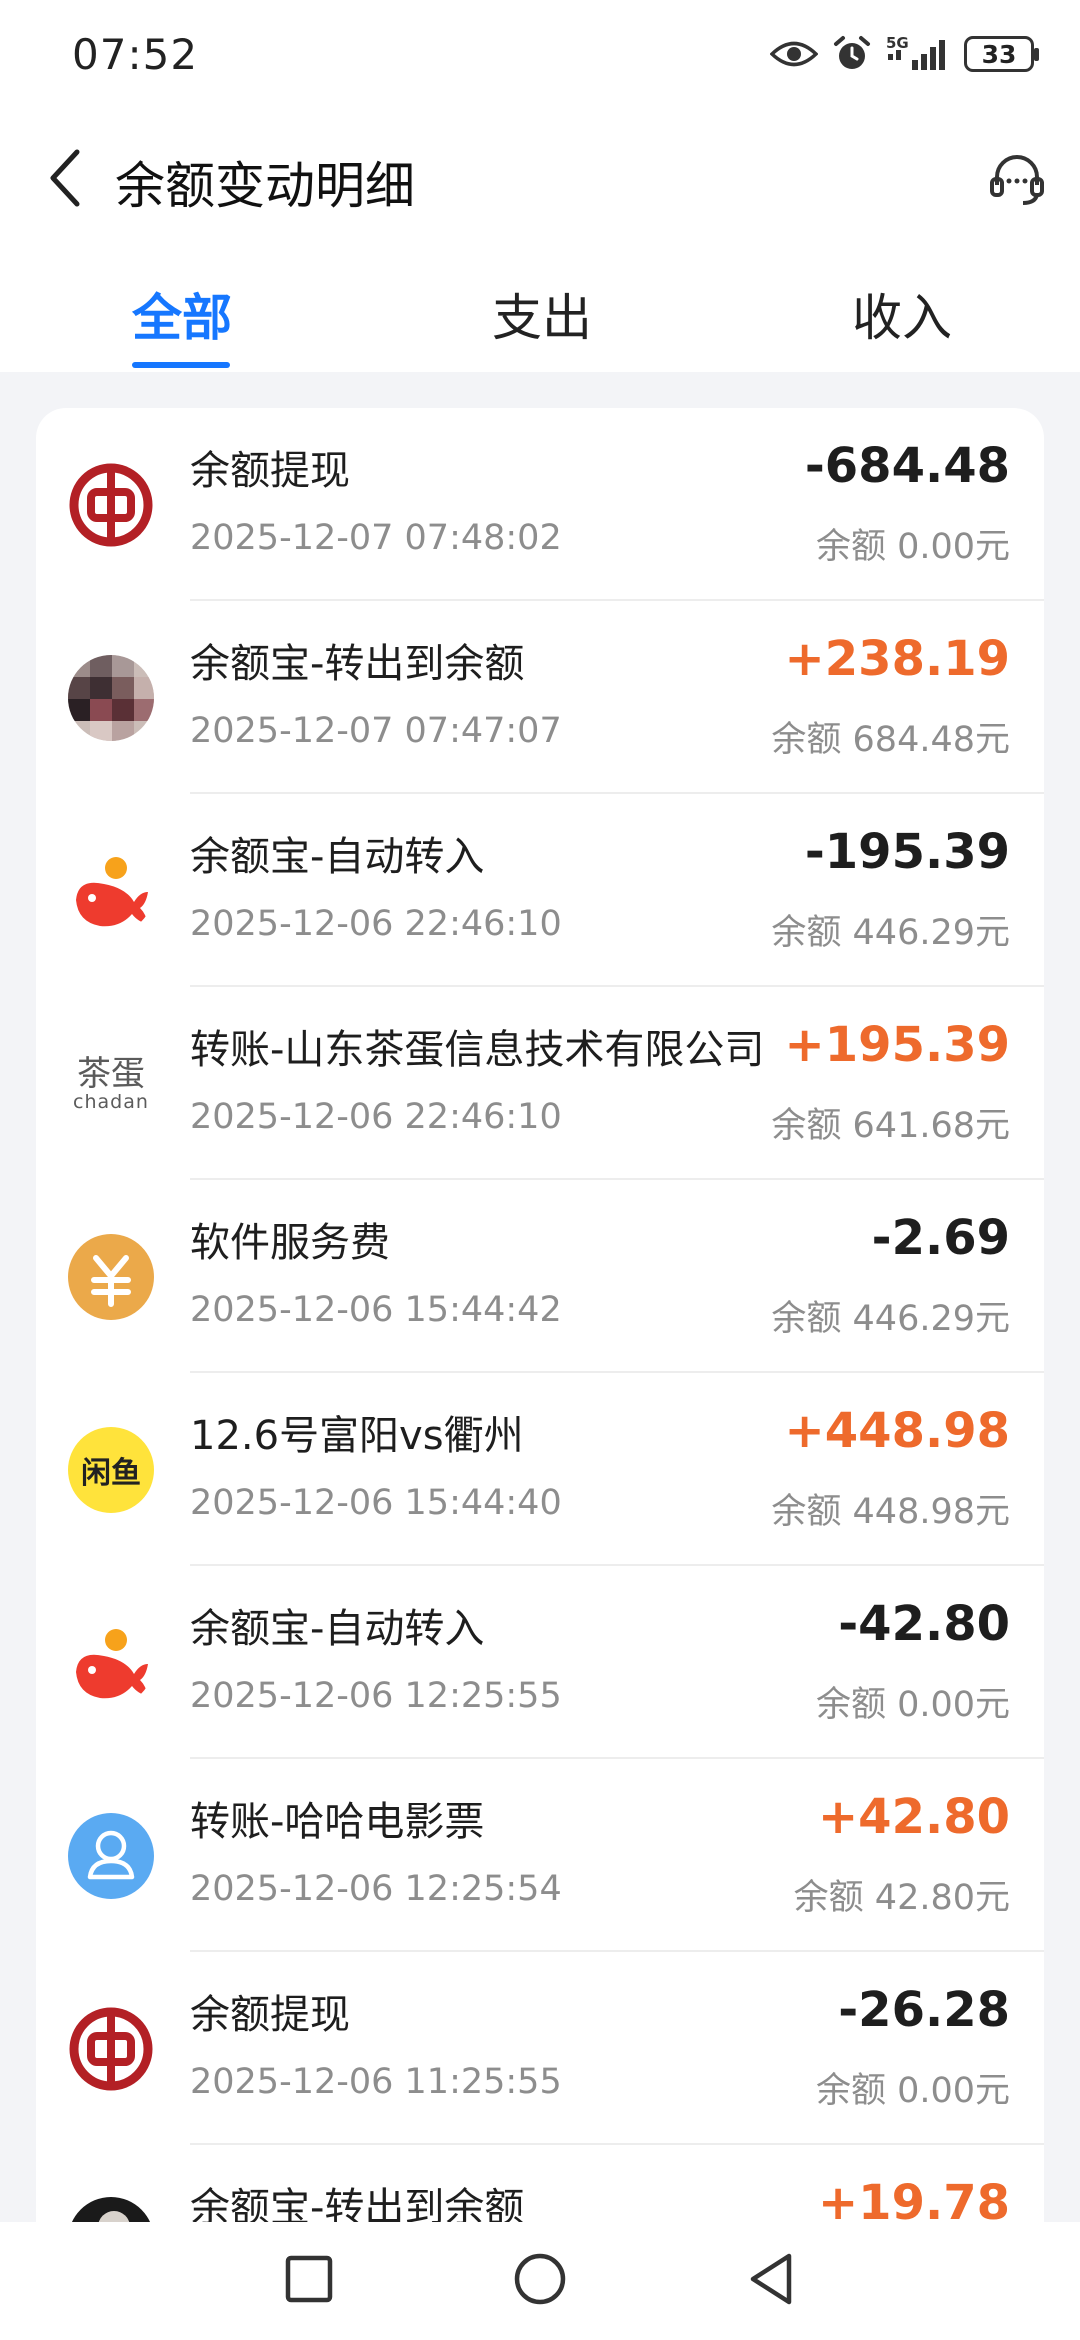 The image size is (1080, 2340). I want to click on tab-income: 收入, so click(902, 314).